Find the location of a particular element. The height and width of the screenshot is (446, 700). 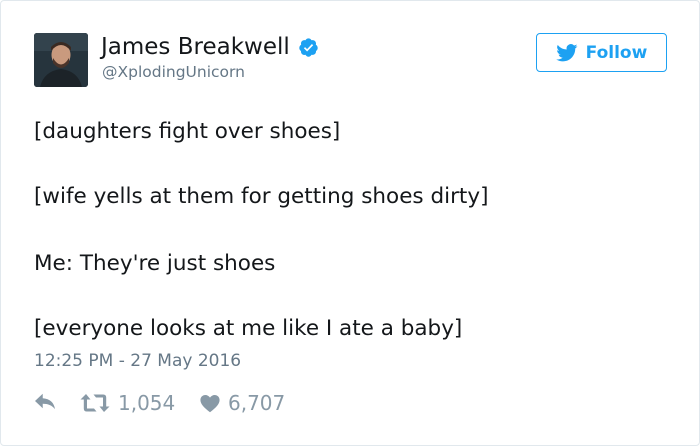

verified-badge-icon is located at coordinates (308, 47).